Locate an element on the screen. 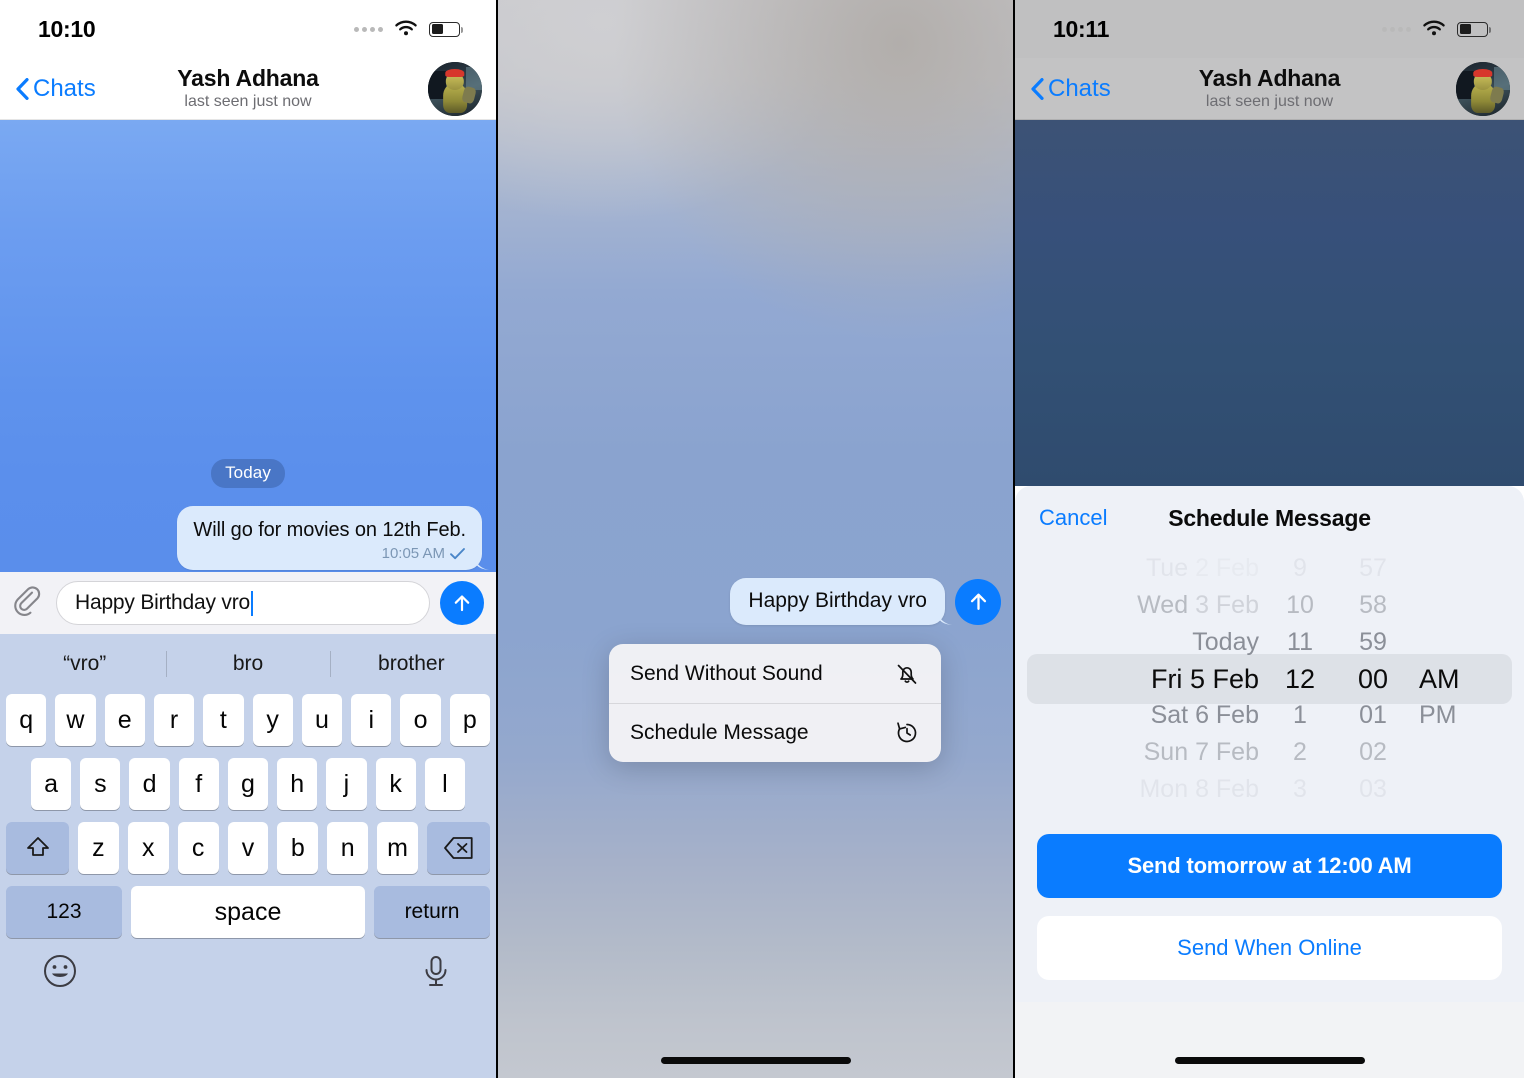 This screenshot has width=1524, height=1078. picker-date-item: Today is located at coordinates (1225, 642).